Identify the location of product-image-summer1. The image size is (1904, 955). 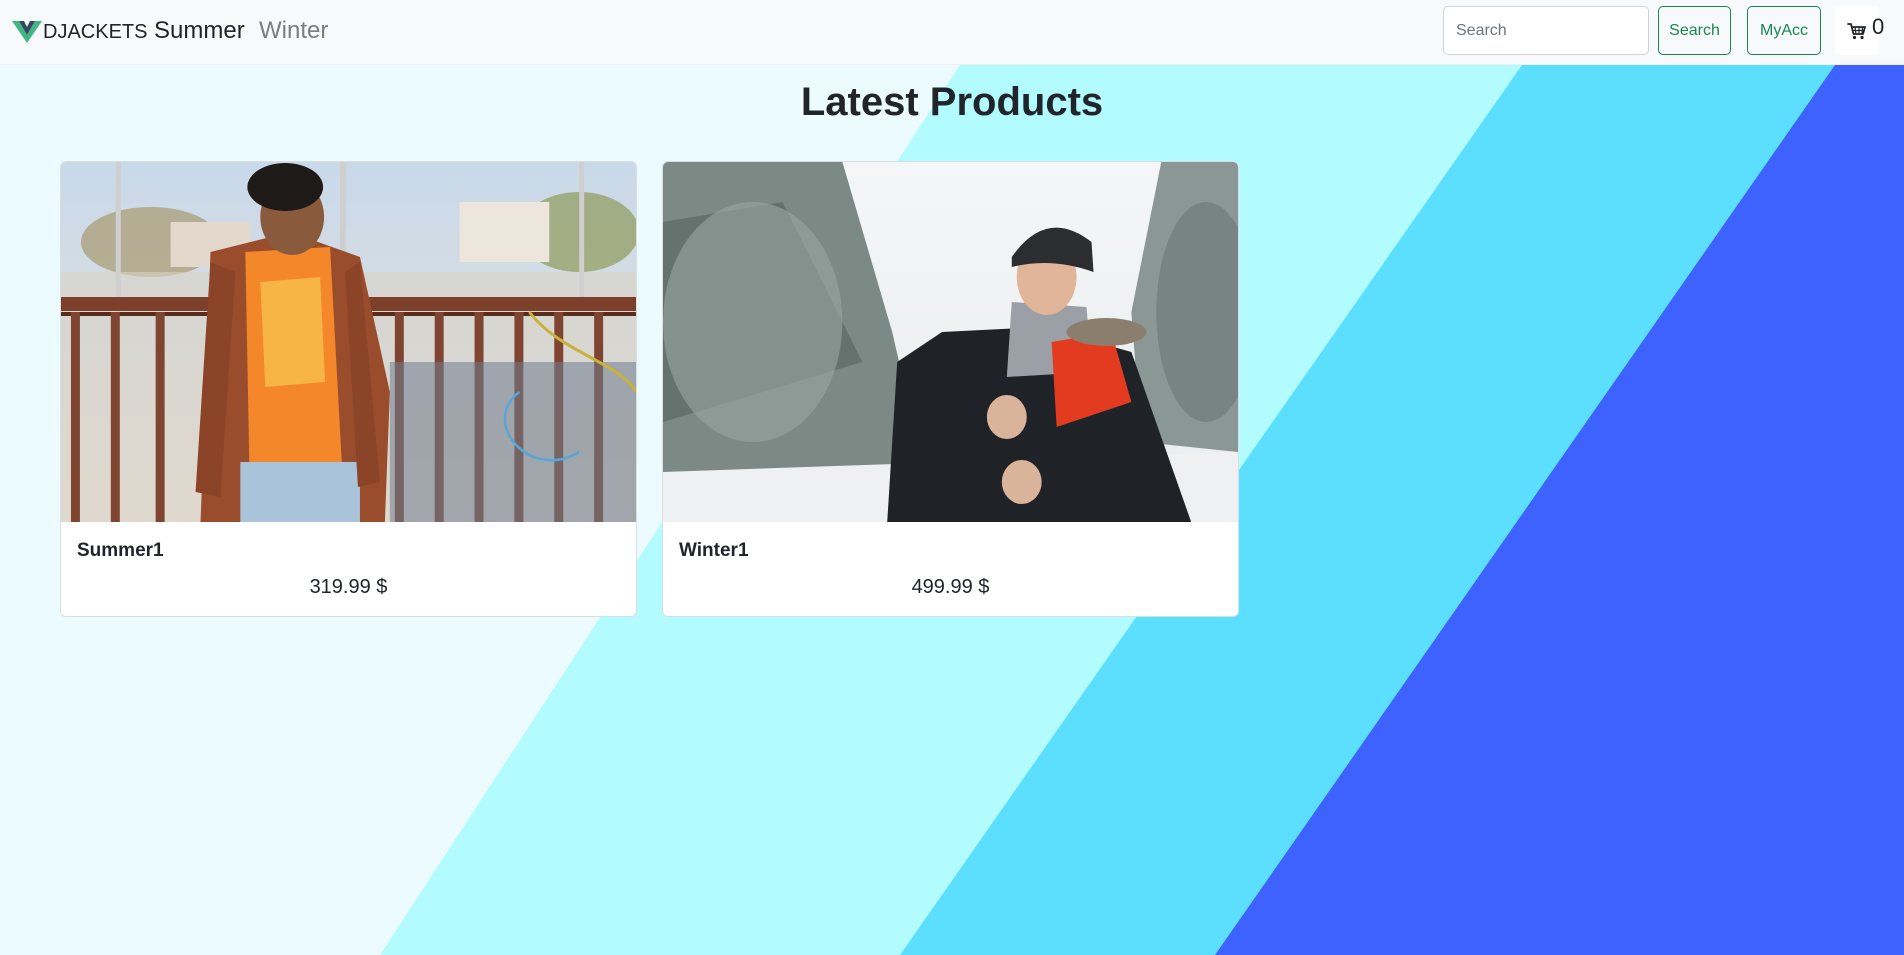
(348, 342).